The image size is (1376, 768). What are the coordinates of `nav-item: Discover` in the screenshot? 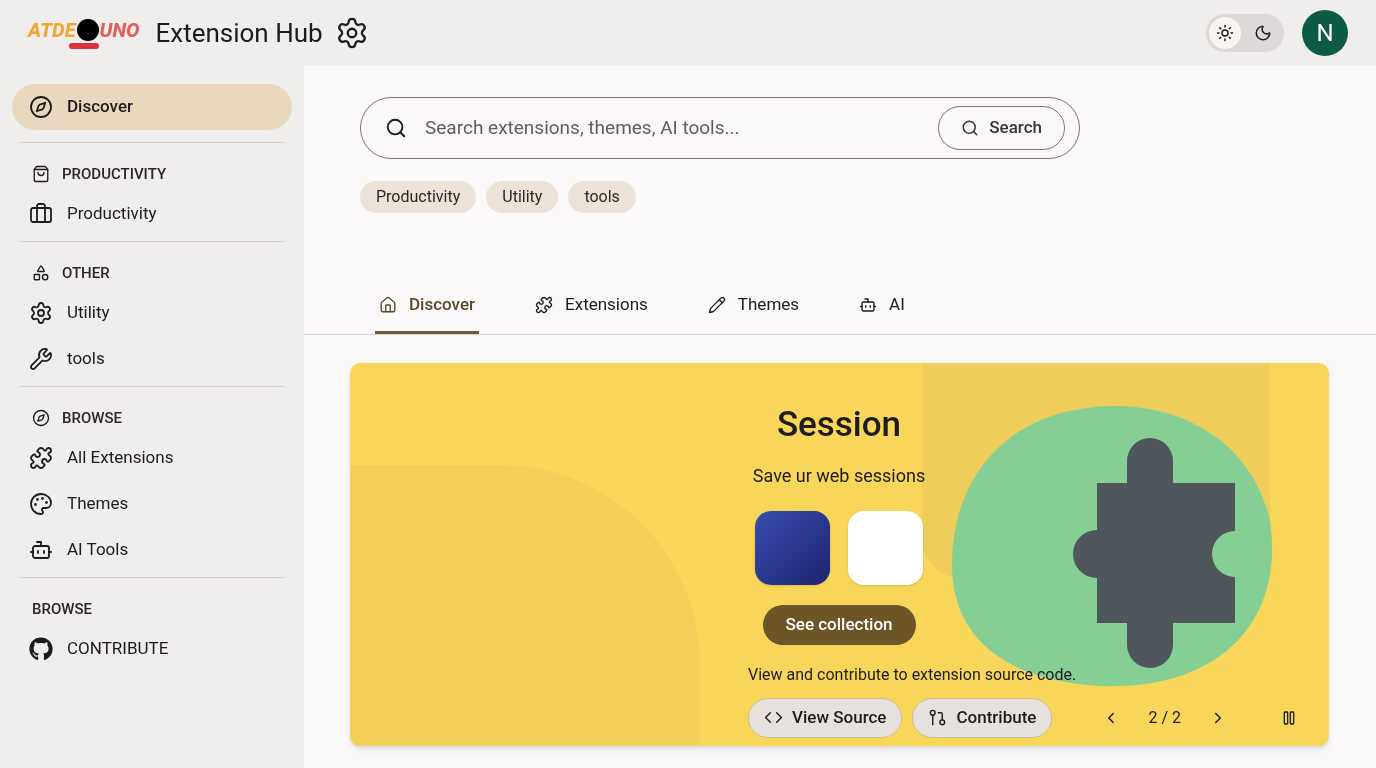 It's located at (152, 107).